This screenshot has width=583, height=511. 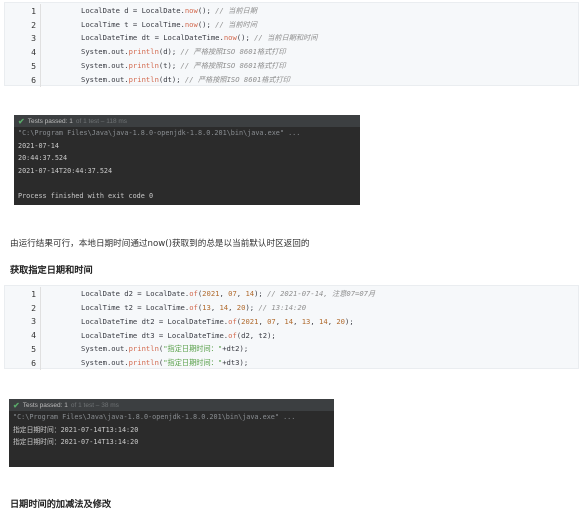 What do you see at coordinates (171, 405) in the screenshot?
I see `console-tab-bar: ✔ Tests passed: 1 of 1 test – 38 ms` at bounding box center [171, 405].